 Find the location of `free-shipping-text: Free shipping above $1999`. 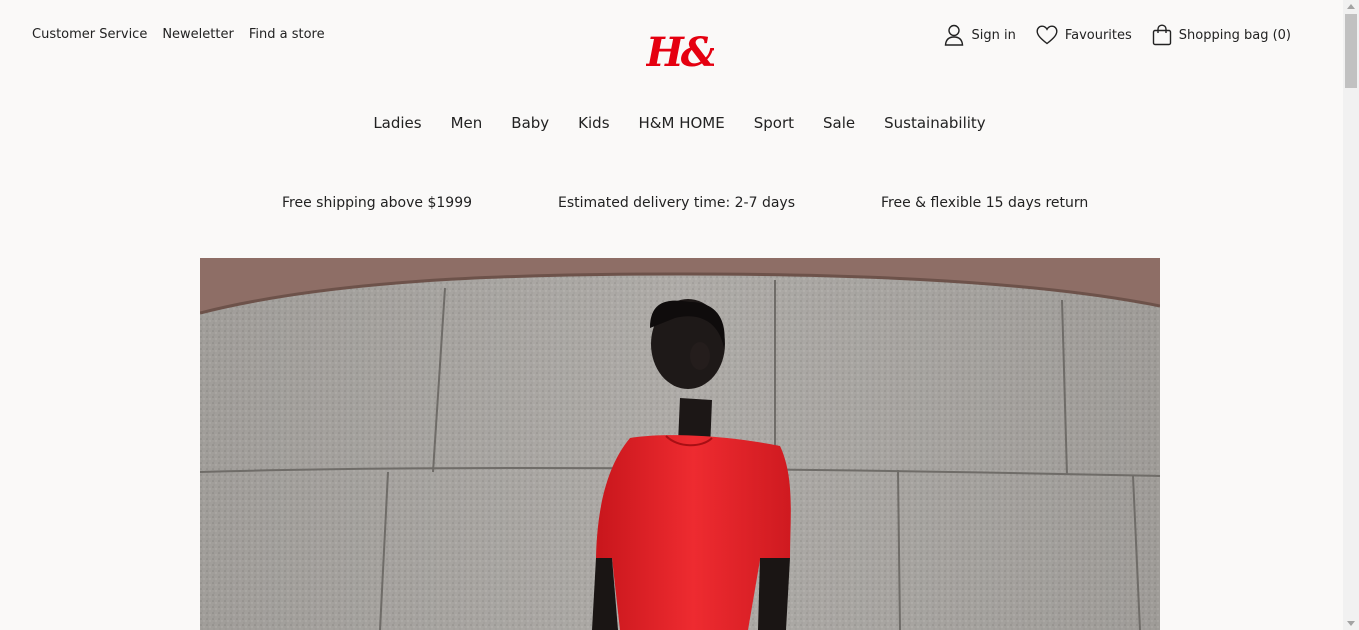

free-shipping-text: Free shipping above $1999 is located at coordinates (377, 203).